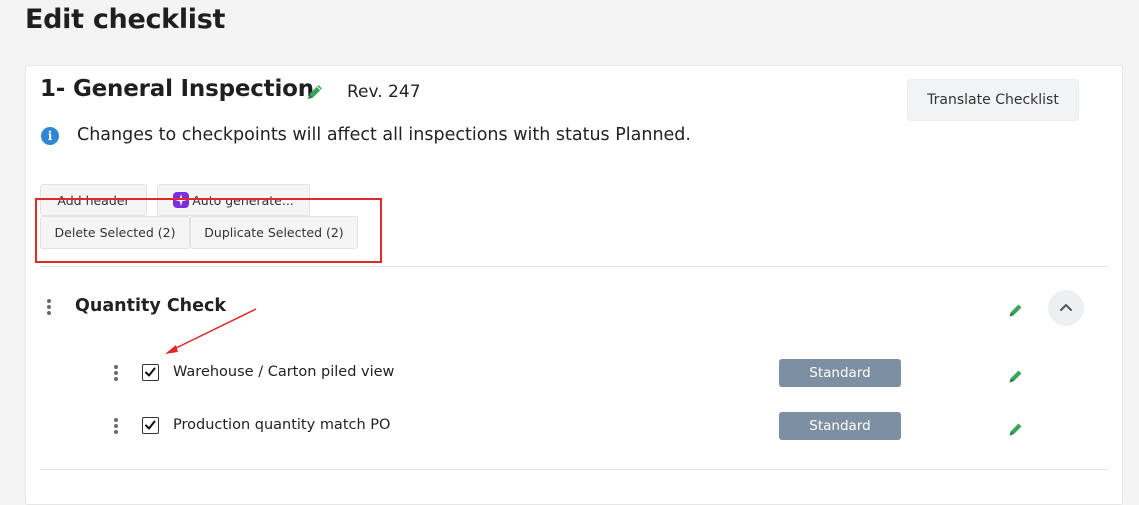 The image size is (1139, 505). I want to click on duplicate-selected-button: Duplicate Selected (2), so click(274, 232).